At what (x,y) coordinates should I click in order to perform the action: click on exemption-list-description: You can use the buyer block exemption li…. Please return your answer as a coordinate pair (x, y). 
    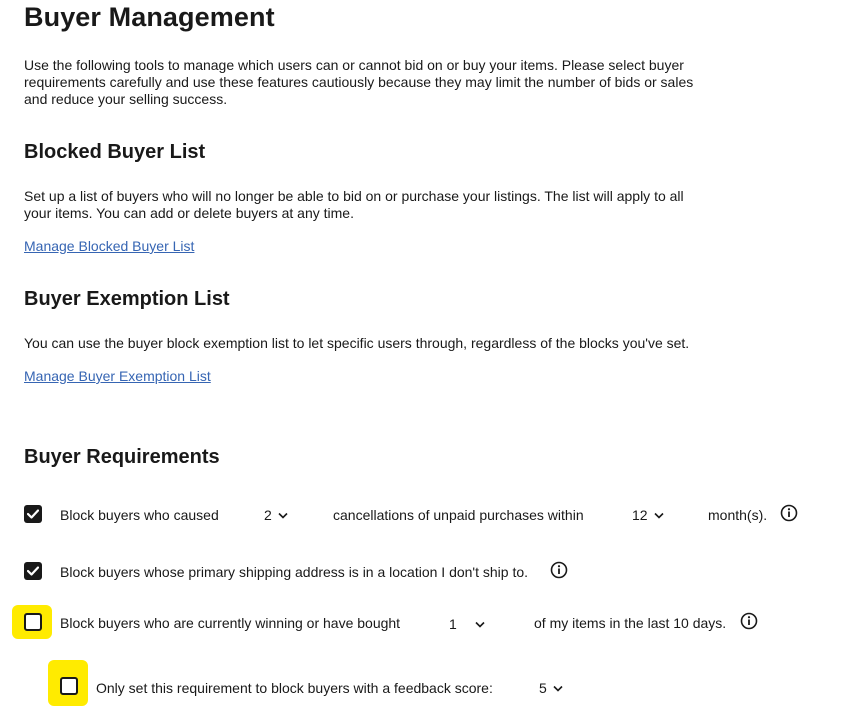
    Looking at the image, I should click on (357, 343).